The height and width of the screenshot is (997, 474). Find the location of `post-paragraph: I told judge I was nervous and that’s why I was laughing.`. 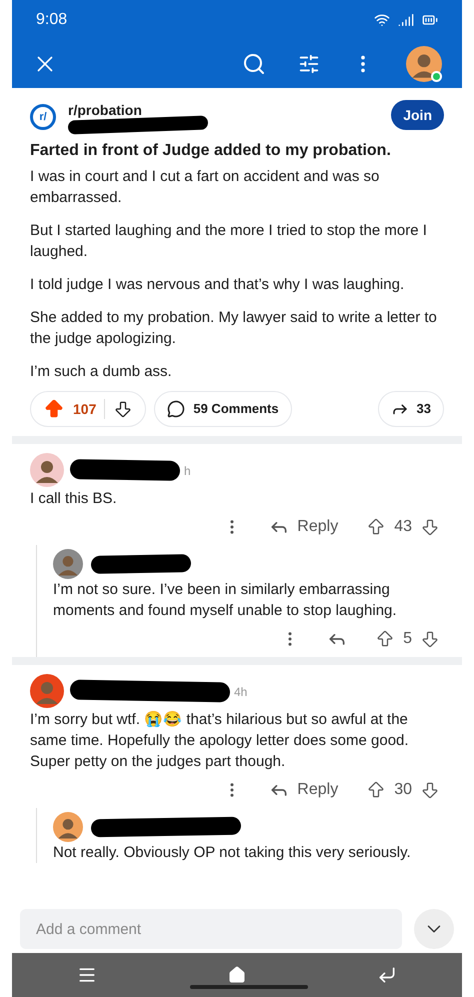

post-paragraph: I told judge I was nervous and that’s why I was laughing. is located at coordinates (218, 285).